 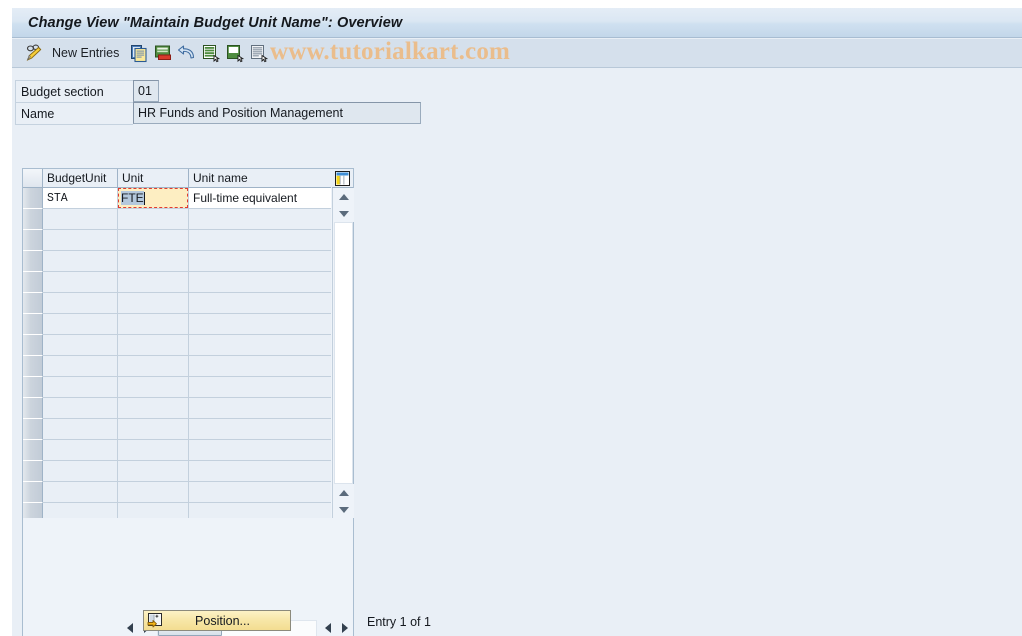 What do you see at coordinates (342, 178) in the screenshot?
I see `table-settings-icon` at bounding box center [342, 178].